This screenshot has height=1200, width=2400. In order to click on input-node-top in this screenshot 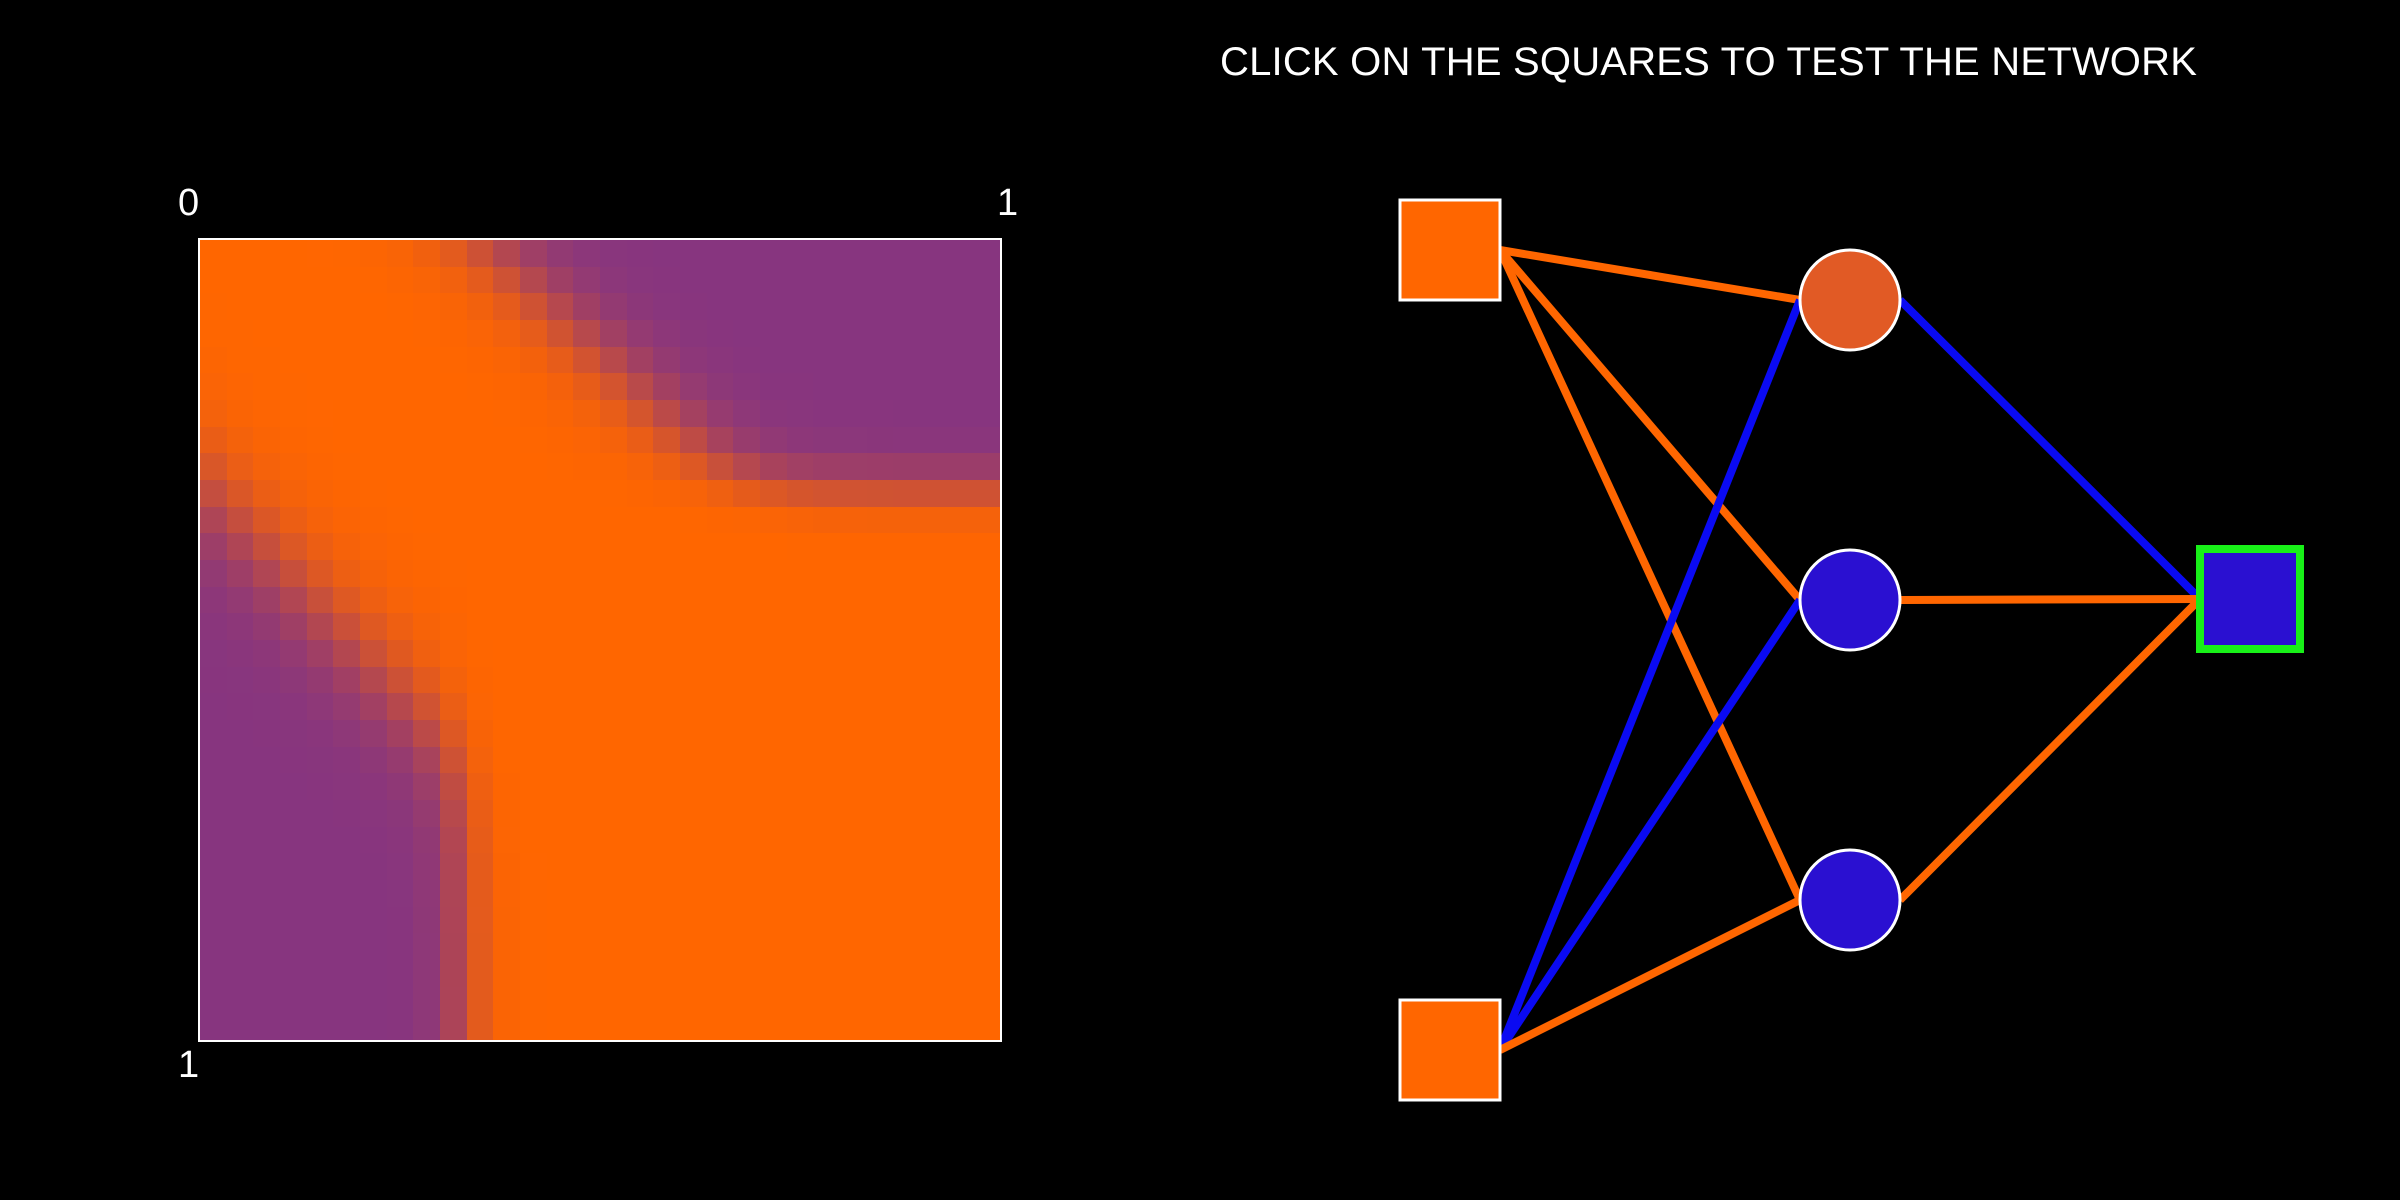, I will do `click(1450, 250)`.